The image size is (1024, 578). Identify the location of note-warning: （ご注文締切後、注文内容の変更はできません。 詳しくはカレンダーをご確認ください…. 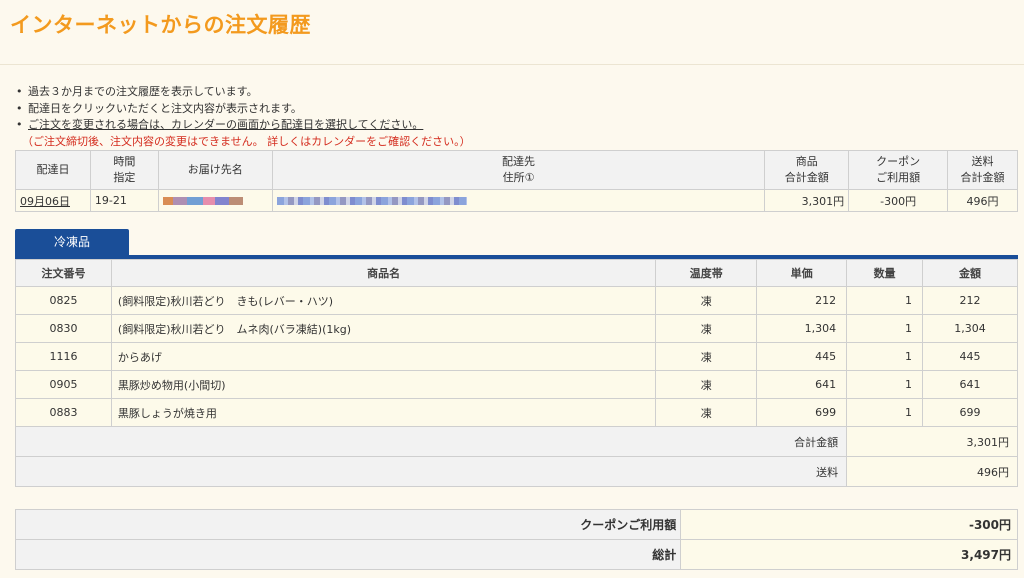
(246, 141).